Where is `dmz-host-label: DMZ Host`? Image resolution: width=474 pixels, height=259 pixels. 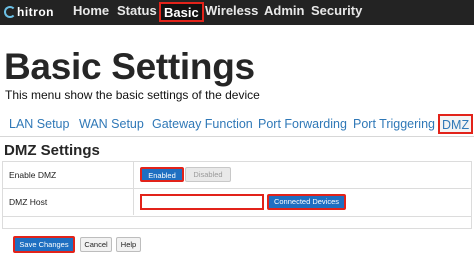 dmz-host-label: DMZ Host is located at coordinates (28, 202).